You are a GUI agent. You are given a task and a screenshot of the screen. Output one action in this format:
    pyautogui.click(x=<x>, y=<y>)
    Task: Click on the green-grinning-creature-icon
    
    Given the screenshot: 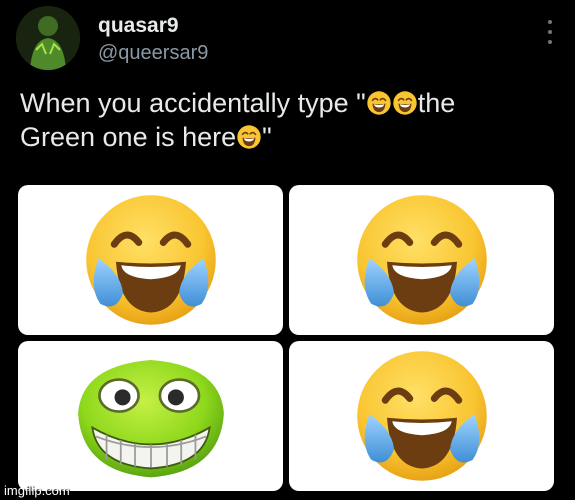 What is the action you would take?
    pyautogui.click(x=151, y=416)
    